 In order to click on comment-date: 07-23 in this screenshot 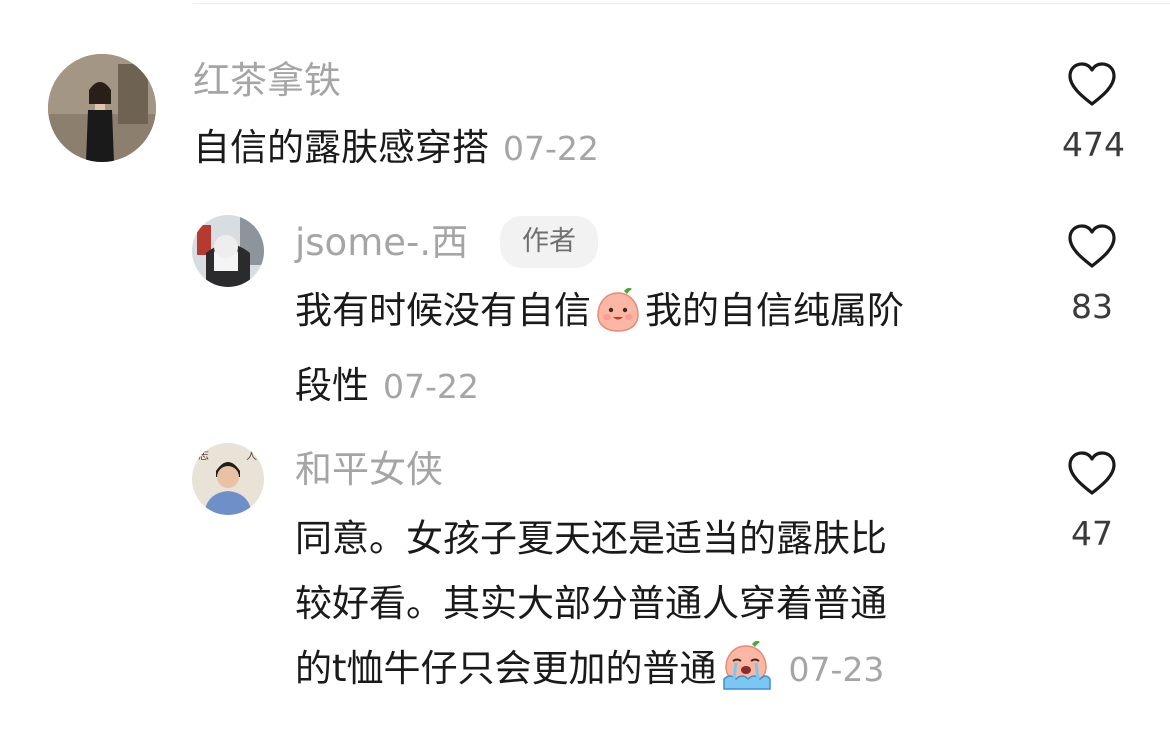, I will do `click(836, 669)`.